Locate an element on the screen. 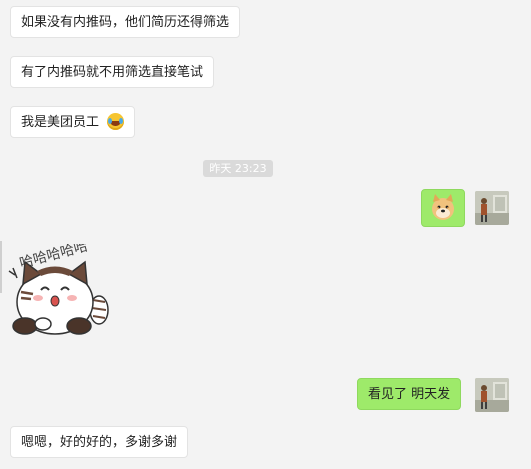 This screenshot has width=531, height=469. message-text: 看见了 明天发 is located at coordinates (409, 394).